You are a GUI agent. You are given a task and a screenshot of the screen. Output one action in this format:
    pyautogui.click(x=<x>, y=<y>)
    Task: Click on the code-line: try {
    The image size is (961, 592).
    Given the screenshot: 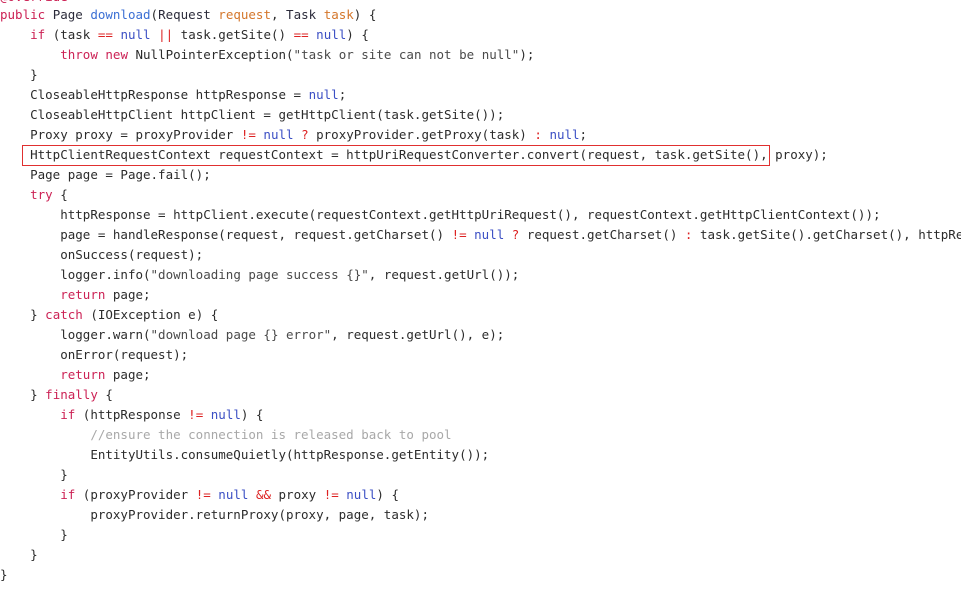 What is the action you would take?
    pyautogui.click(x=480, y=195)
    